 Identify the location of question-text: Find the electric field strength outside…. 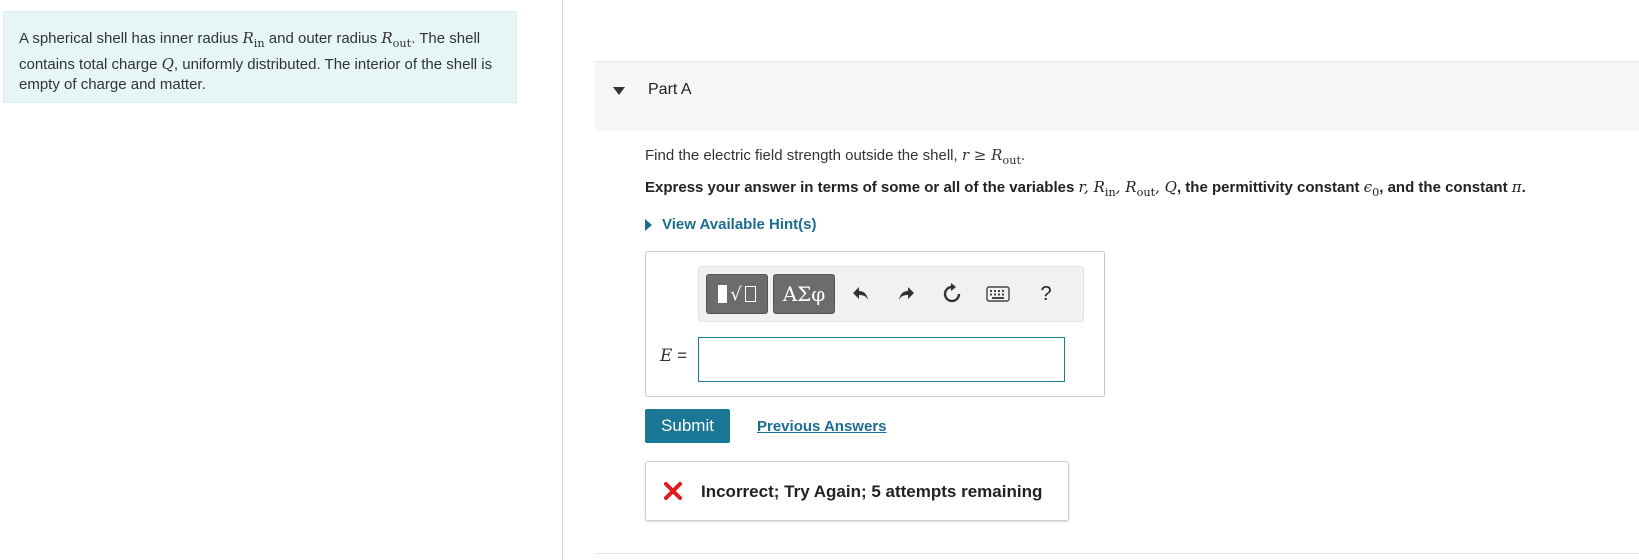
(835, 156).